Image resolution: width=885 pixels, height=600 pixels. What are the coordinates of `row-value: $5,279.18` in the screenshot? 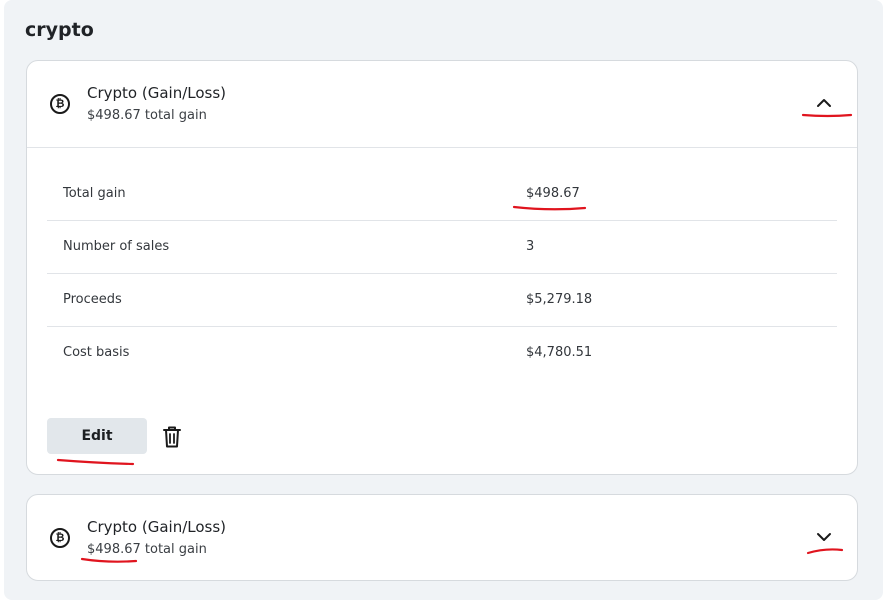 It's located at (559, 299).